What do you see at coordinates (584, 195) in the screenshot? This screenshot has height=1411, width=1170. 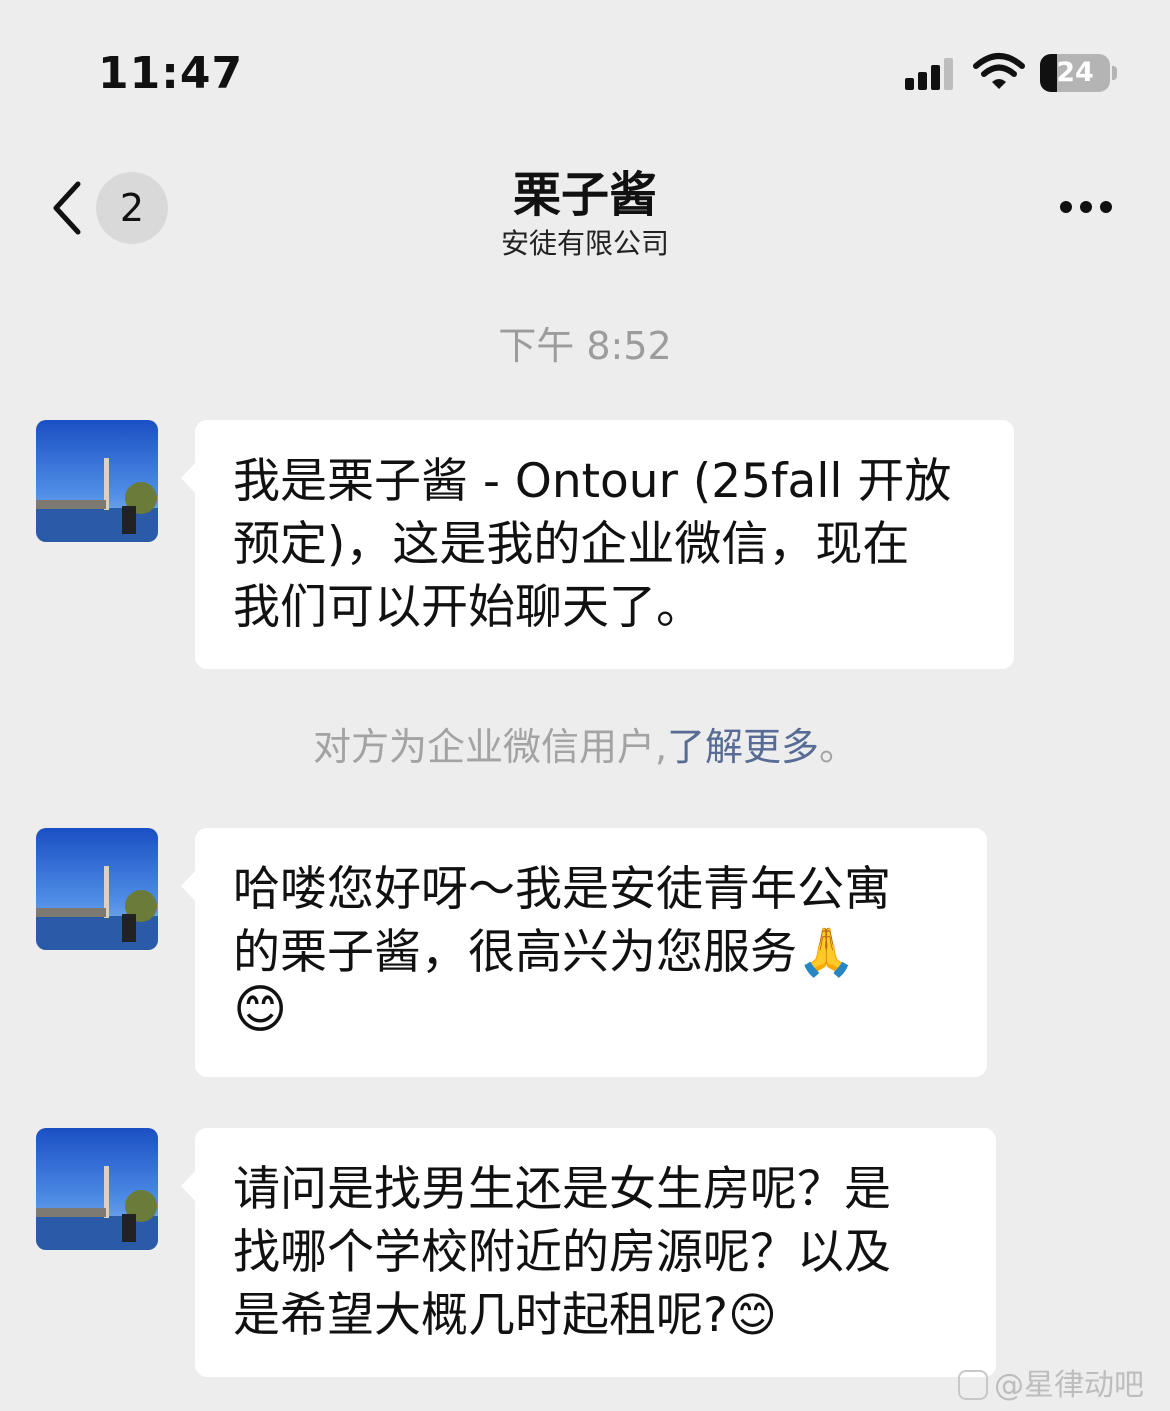 I see `chat-title: 栗子酱` at bounding box center [584, 195].